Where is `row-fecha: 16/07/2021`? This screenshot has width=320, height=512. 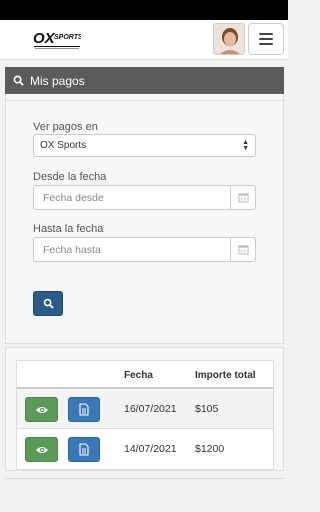
row-fecha: 16/07/2021 is located at coordinates (150, 409).